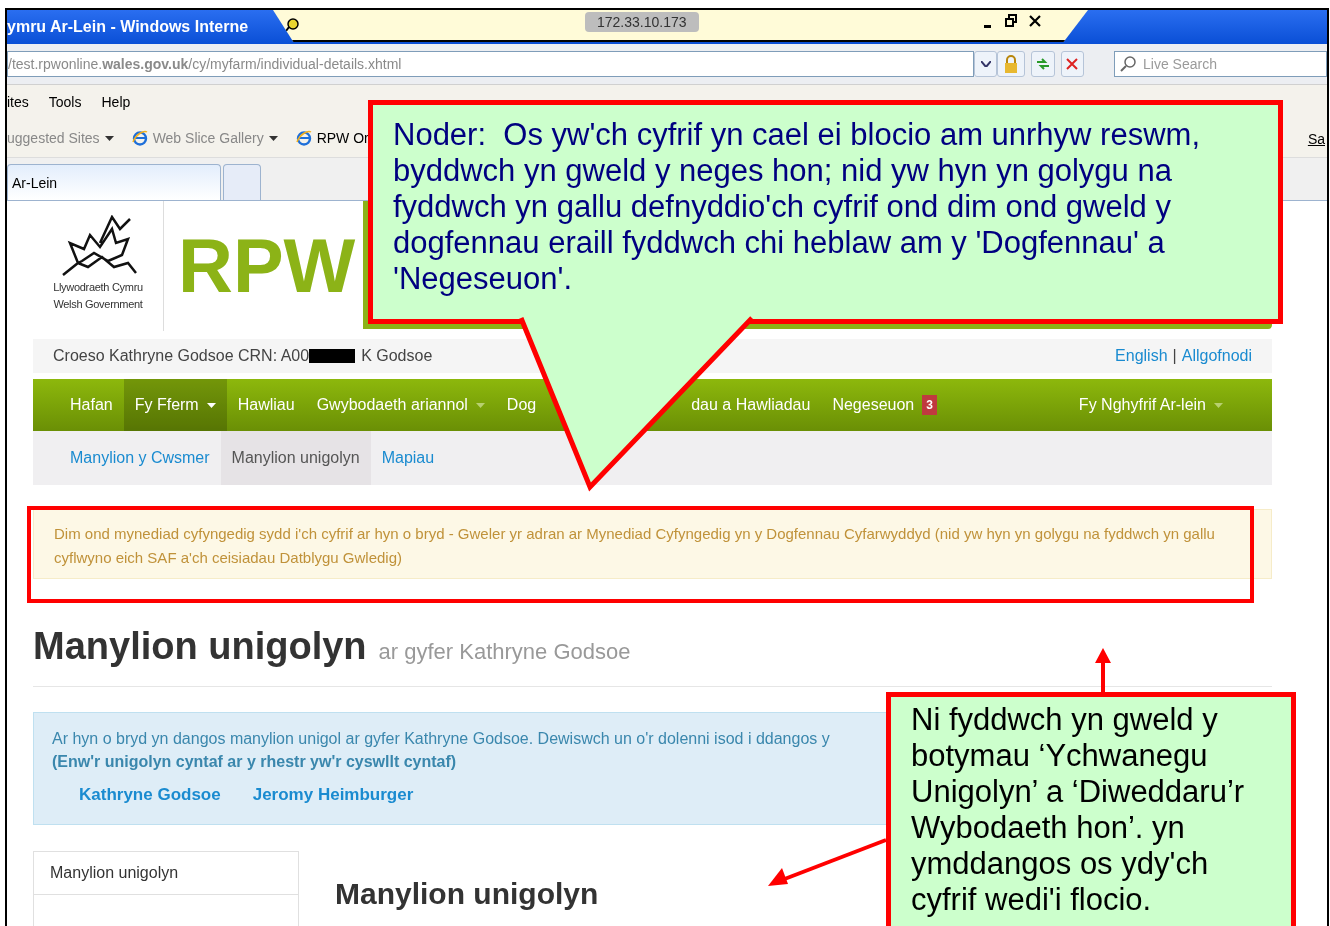  What do you see at coordinates (98, 287) in the screenshot?
I see `logo-text: Llywodraeth Cymru` at bounding box center [98, 287].